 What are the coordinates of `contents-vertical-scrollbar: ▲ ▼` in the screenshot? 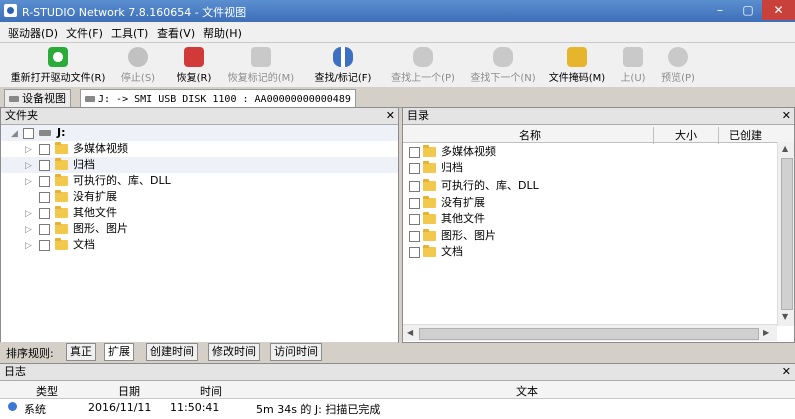 It's located at (785, 234).